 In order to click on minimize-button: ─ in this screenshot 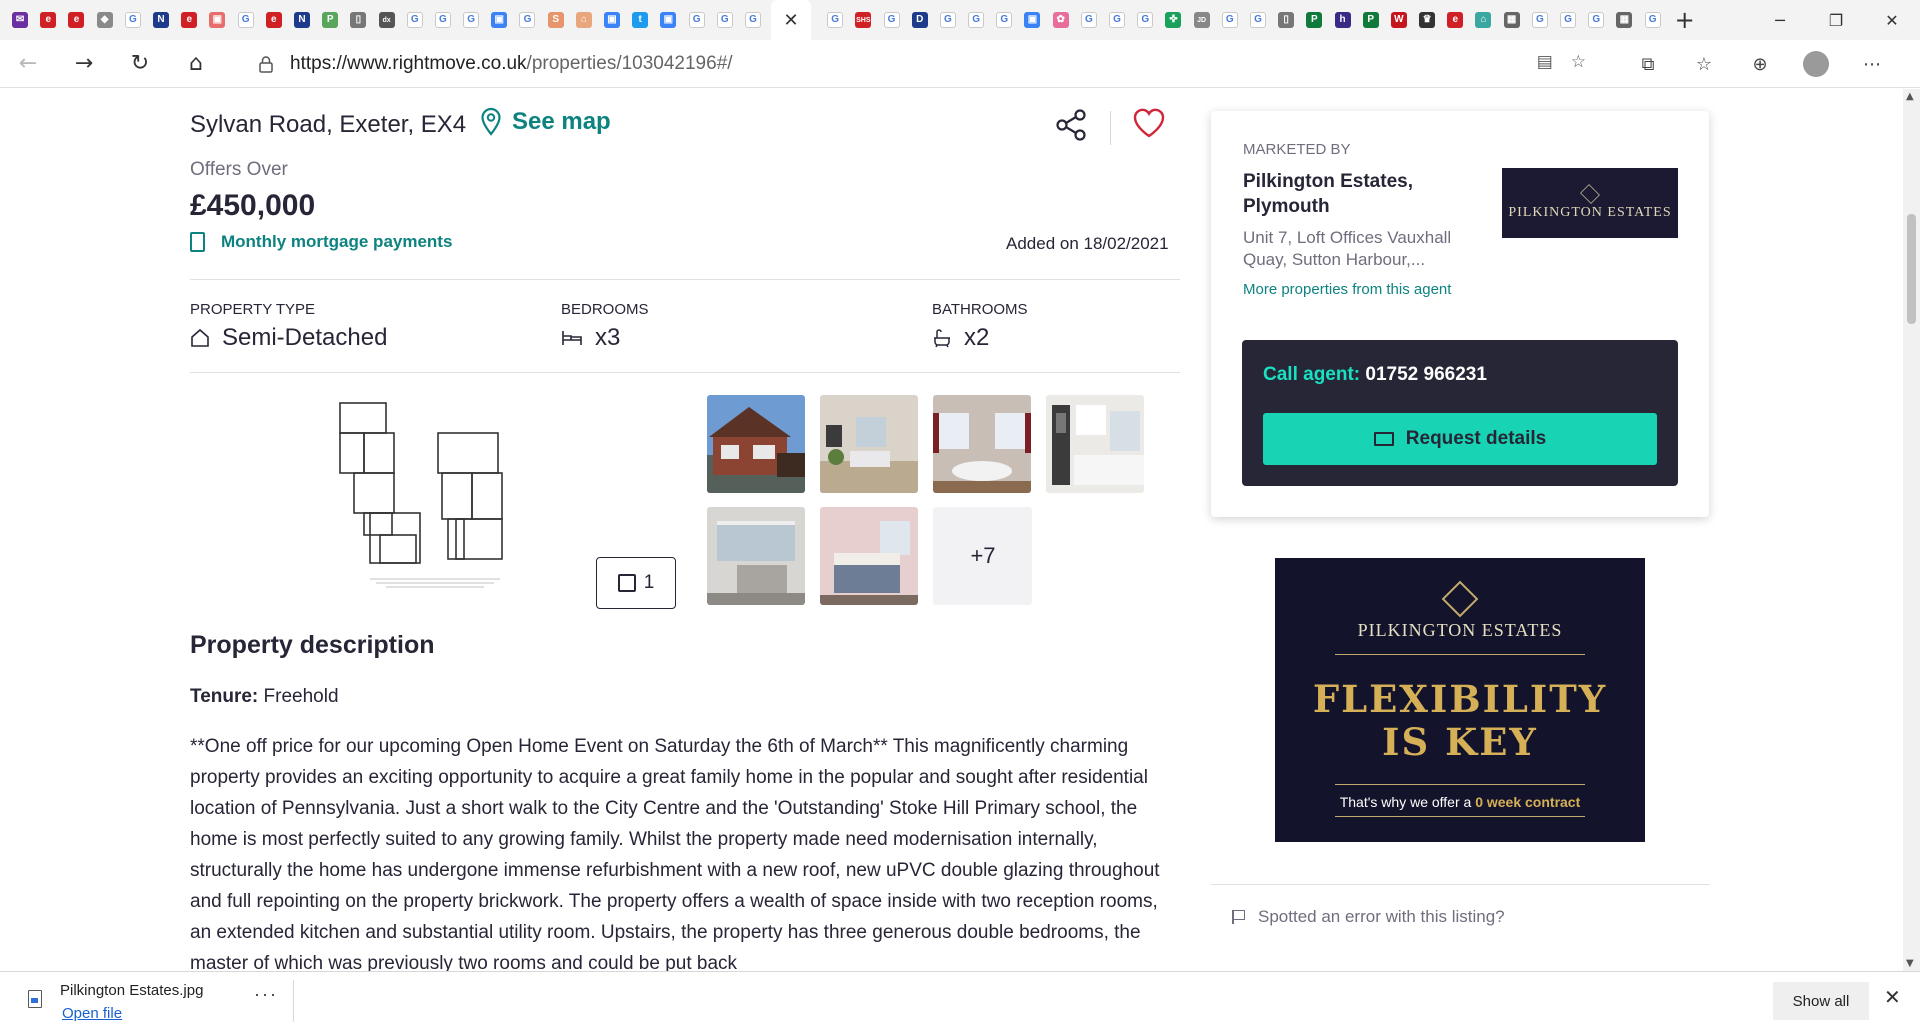, I will do `click(1780, 20)`.